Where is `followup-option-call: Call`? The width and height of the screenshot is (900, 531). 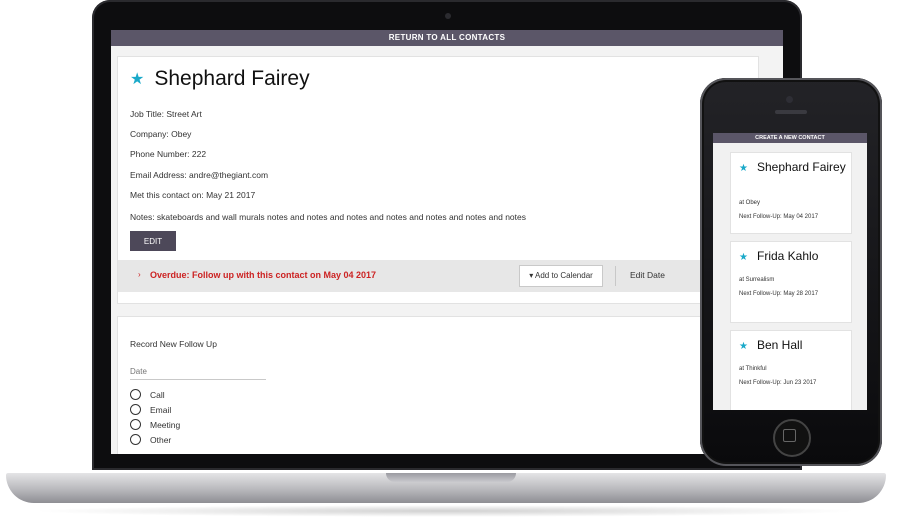 followup-option-call: Call is located at coordinates (147, 394).